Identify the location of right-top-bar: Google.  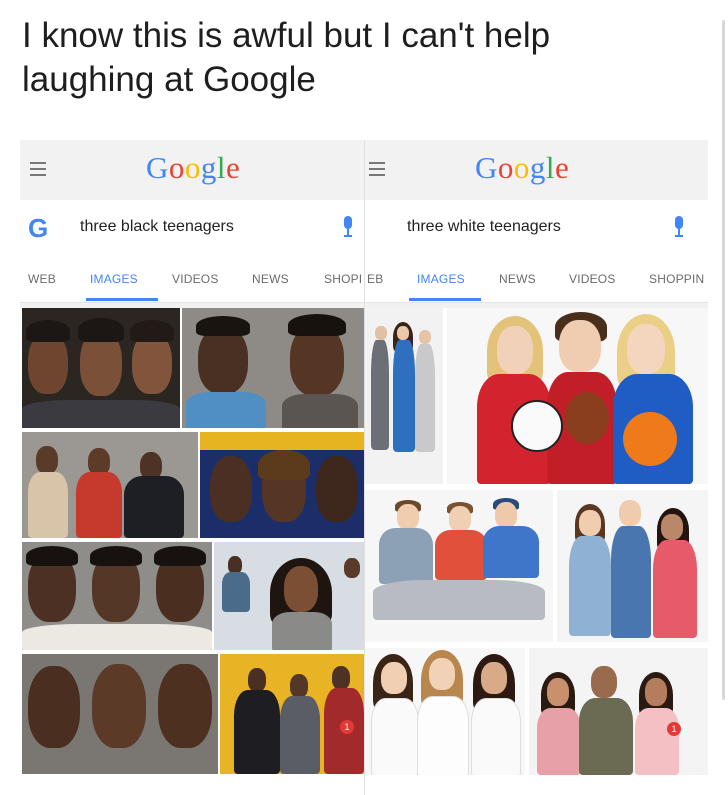
(536, 170).